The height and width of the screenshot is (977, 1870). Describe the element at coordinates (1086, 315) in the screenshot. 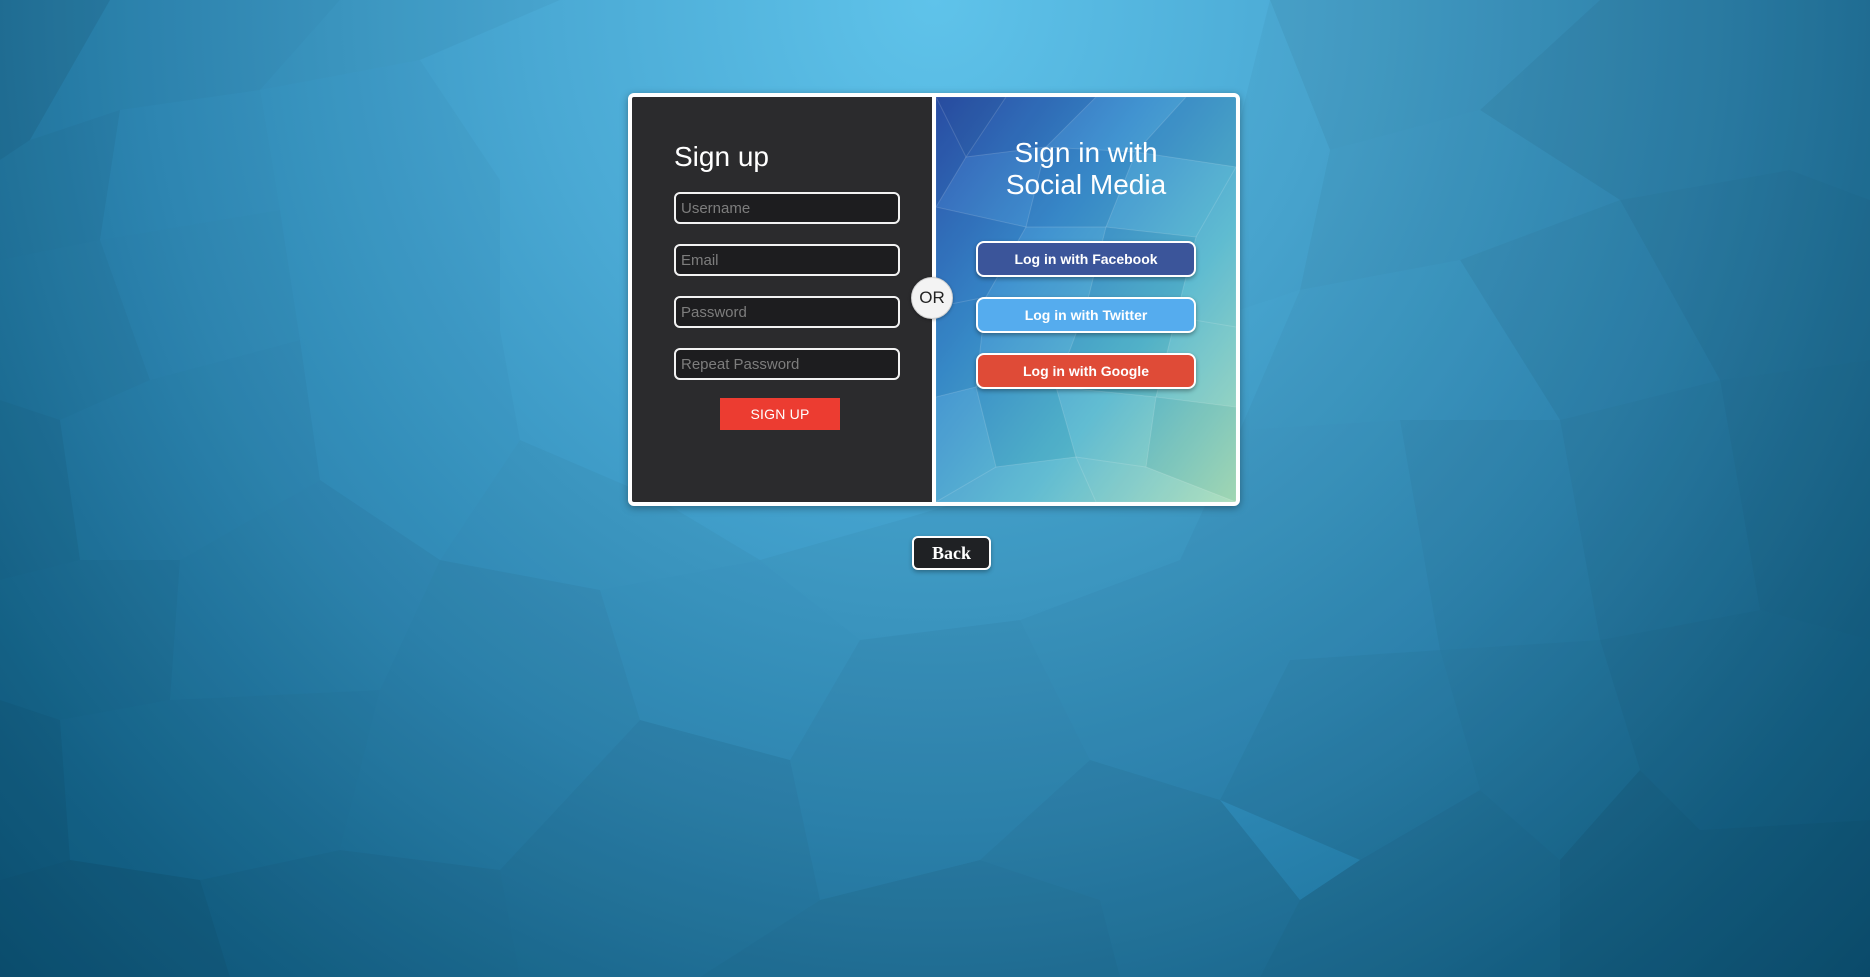

I see `twitter-login-button: Log in with Twitter` at that location.